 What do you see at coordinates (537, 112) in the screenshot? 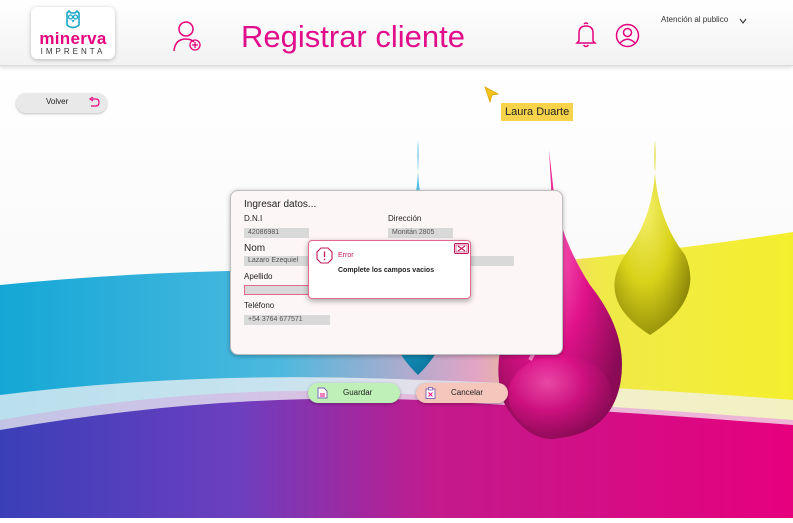
I see `collaborator-name-tag: Laura Duarte` at bounding box center [537, 112].